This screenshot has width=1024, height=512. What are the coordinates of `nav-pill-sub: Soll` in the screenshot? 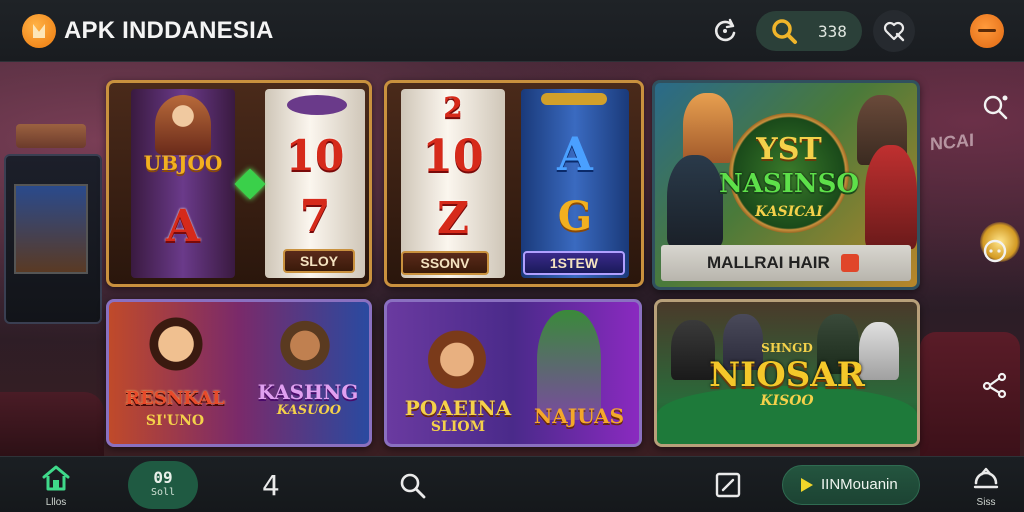 It's located at (163, 492).